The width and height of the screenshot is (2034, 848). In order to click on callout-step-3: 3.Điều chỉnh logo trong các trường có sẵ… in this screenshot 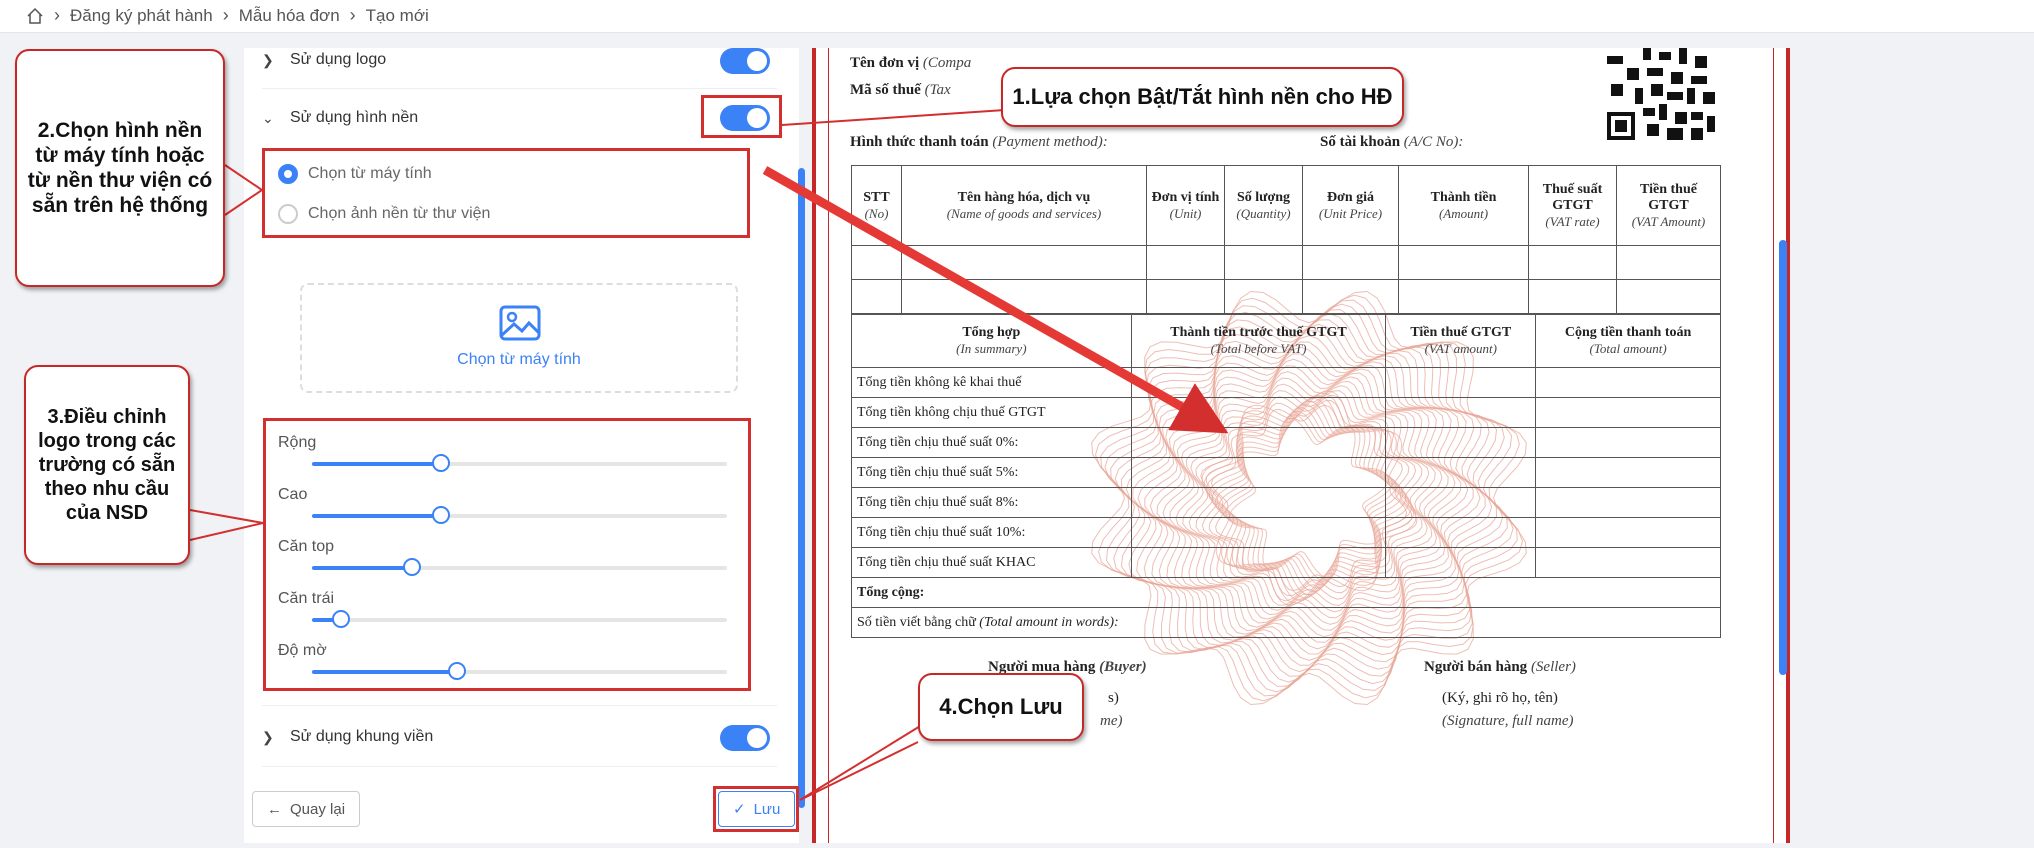, I will do `click(107, 465)`.